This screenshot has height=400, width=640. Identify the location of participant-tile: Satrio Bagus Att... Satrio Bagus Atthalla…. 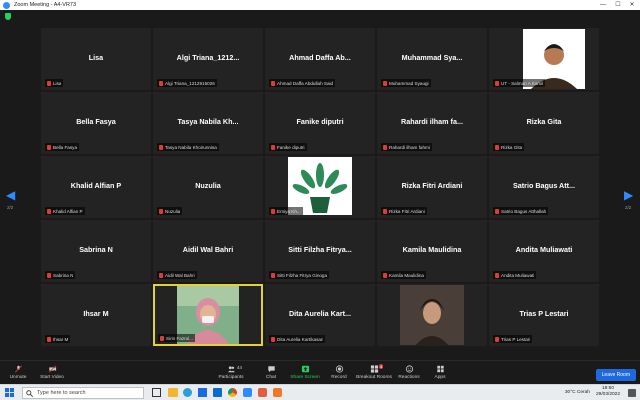
(544, 187).